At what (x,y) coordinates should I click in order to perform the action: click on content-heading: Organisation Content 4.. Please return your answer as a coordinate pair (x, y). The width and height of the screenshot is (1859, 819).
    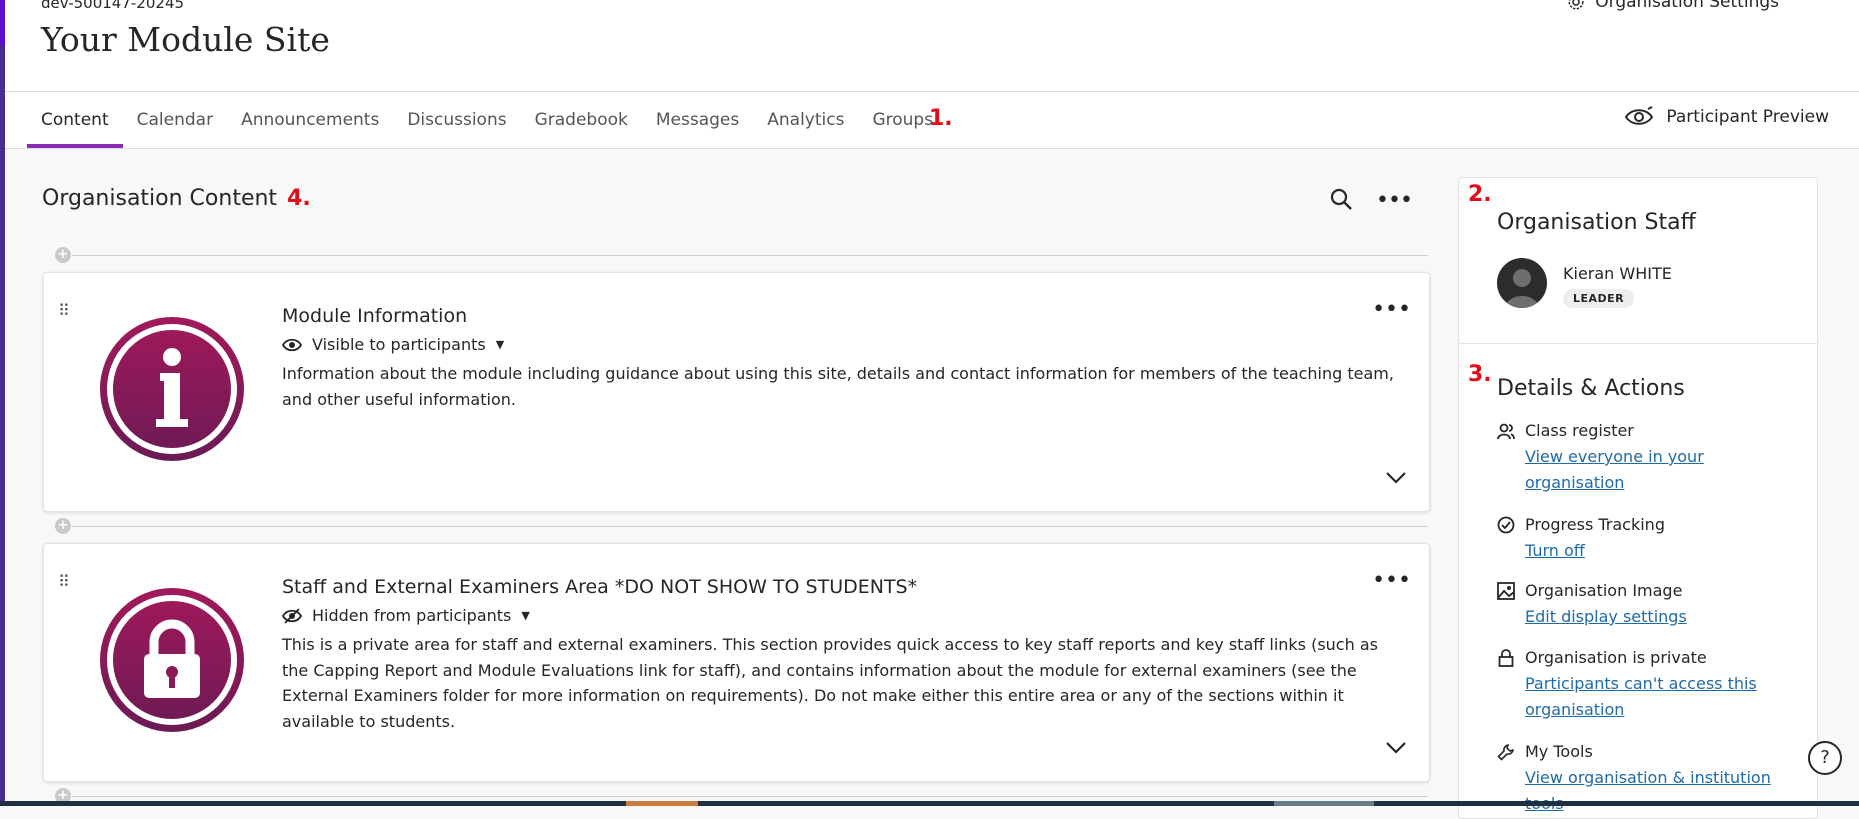
    Looking at the image, I should click on (176, 198).